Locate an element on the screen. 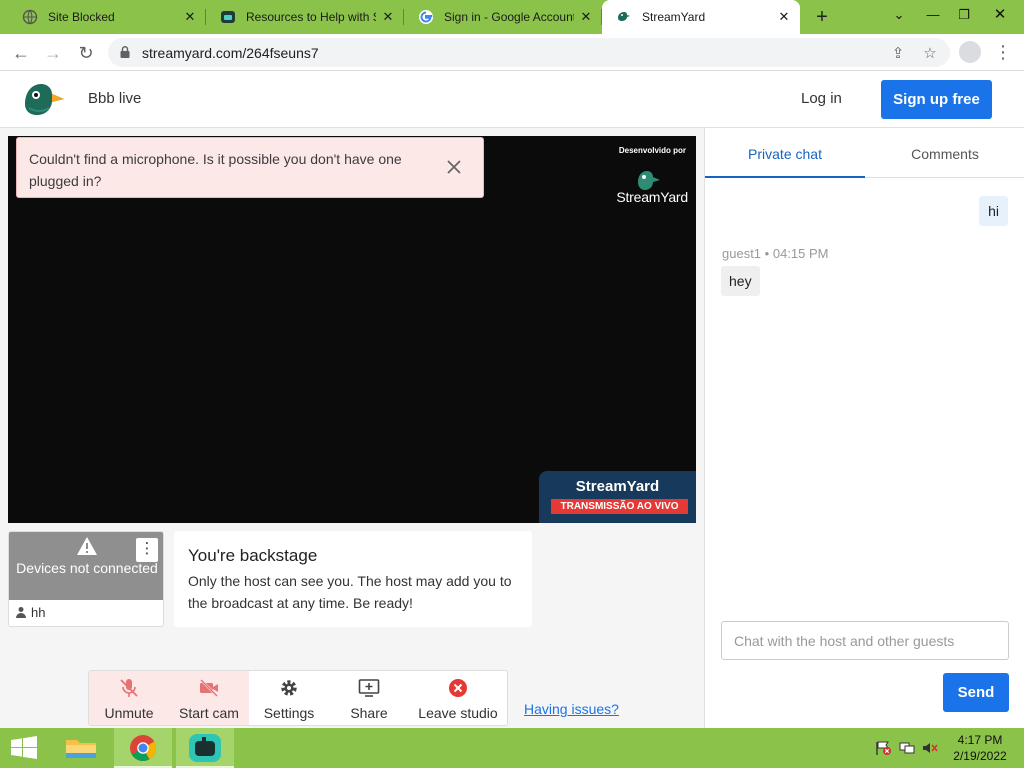  new-tab-button: + is located at coordinates (822, 17).